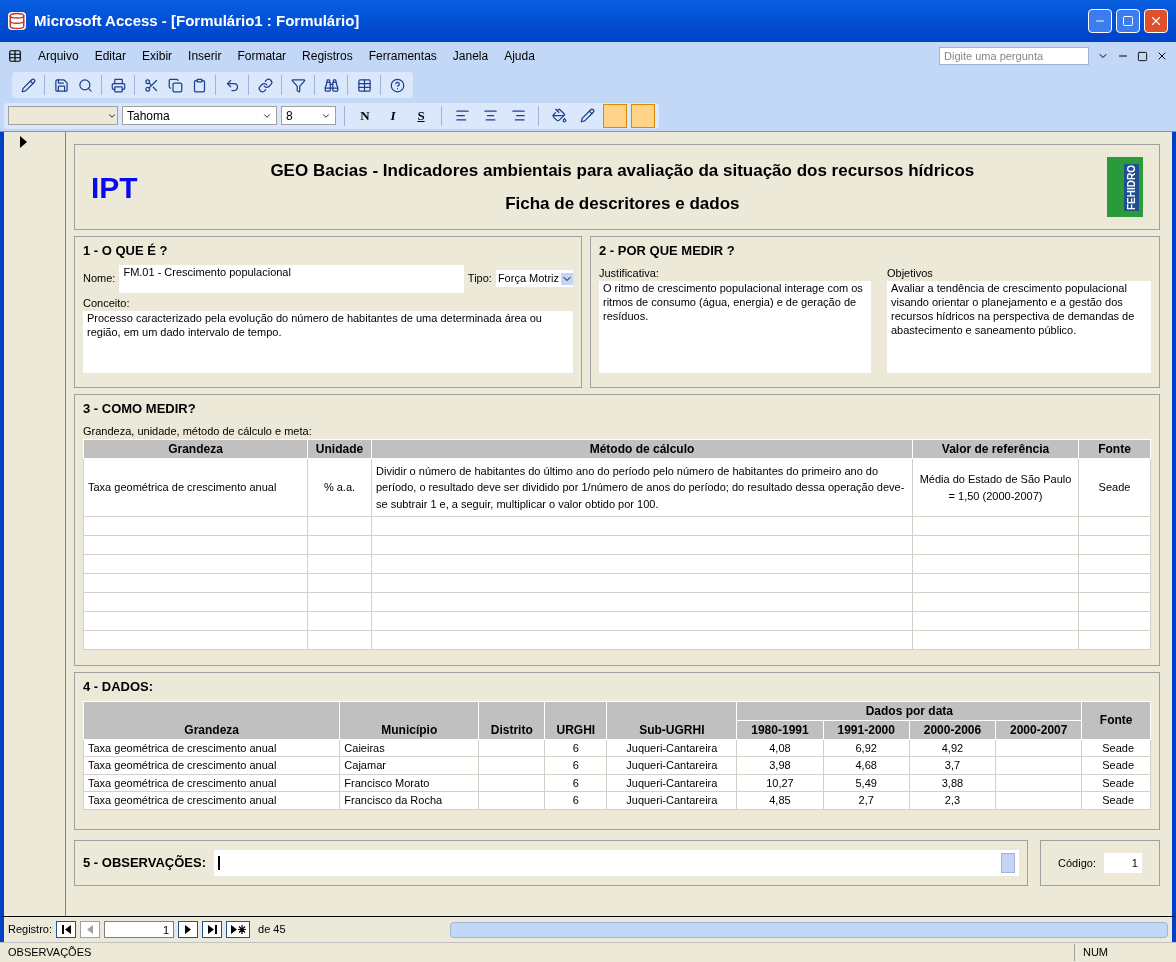 The width and height of the screenshot is (1176, 962). What do you see at coordinates (262, 56) in the screenshot?
I see `menu-item: Formatar` at bounding box center [262, 56].